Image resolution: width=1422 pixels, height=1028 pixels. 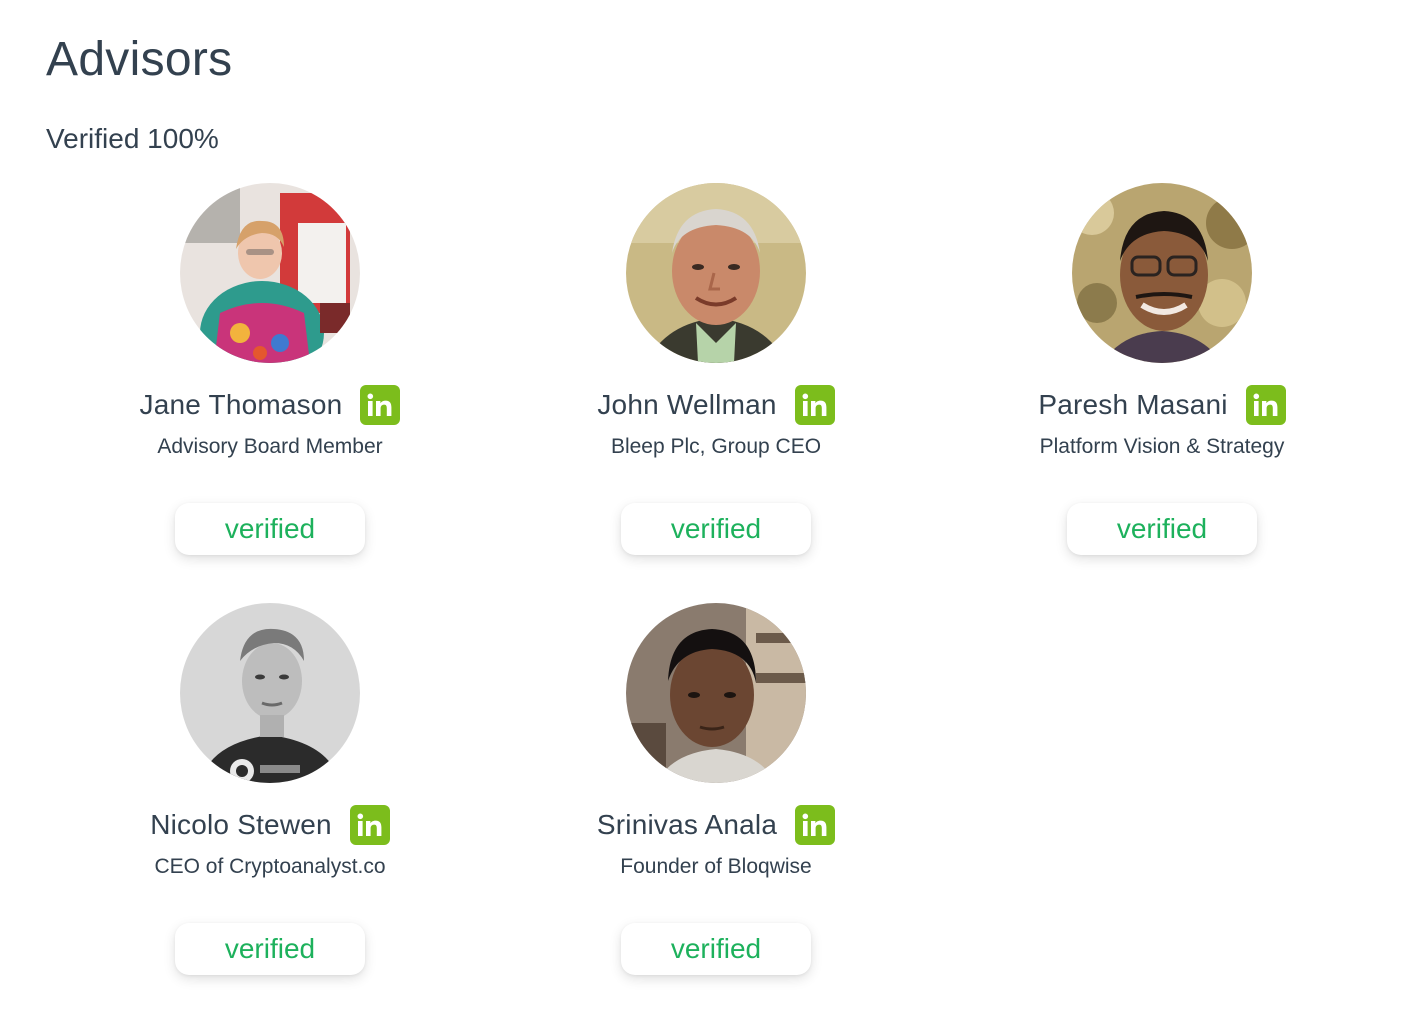 What do you see at coordinates (241, 404) in the screenshot?
I see `advisor-name: Jane Thomason` at bounding box center [241, 404].